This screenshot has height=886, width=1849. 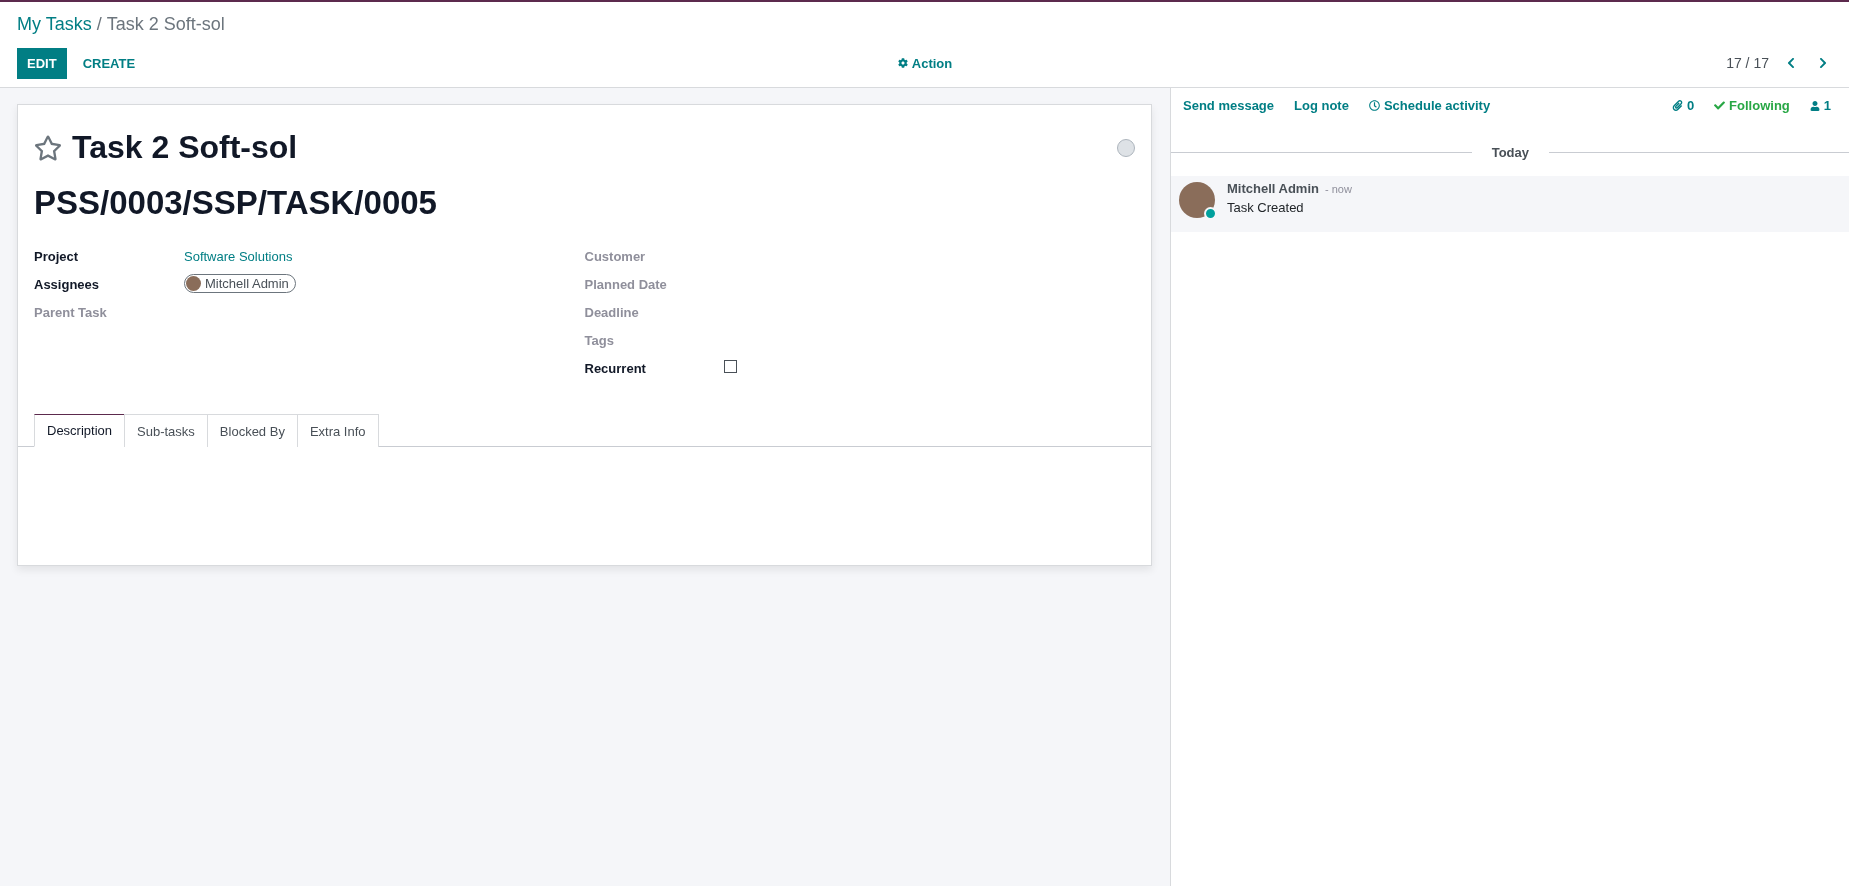 I want to click on breadcrumb-link: My Tasks, so click(x=54, y=24).